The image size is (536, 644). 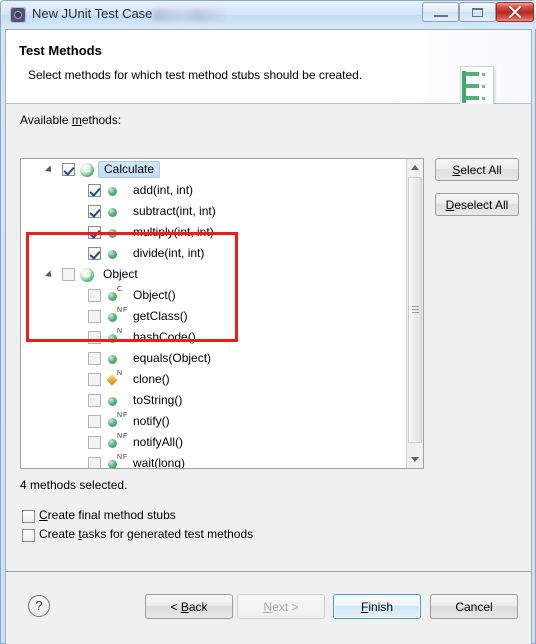 I want to click on scroll-down-button, so click(x=415, y=459).